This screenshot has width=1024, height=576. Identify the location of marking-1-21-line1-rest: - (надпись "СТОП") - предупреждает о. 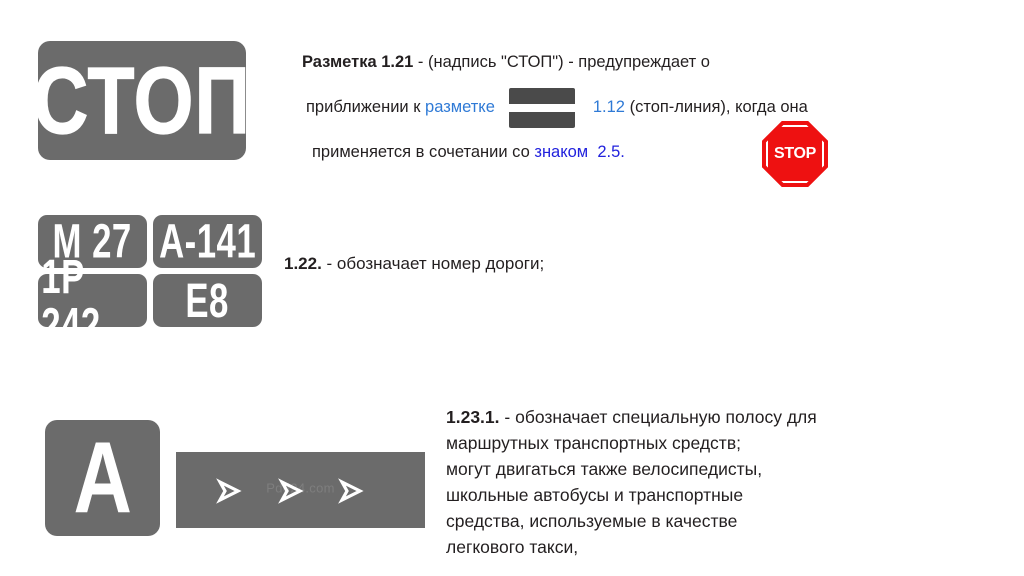
(561, 62).